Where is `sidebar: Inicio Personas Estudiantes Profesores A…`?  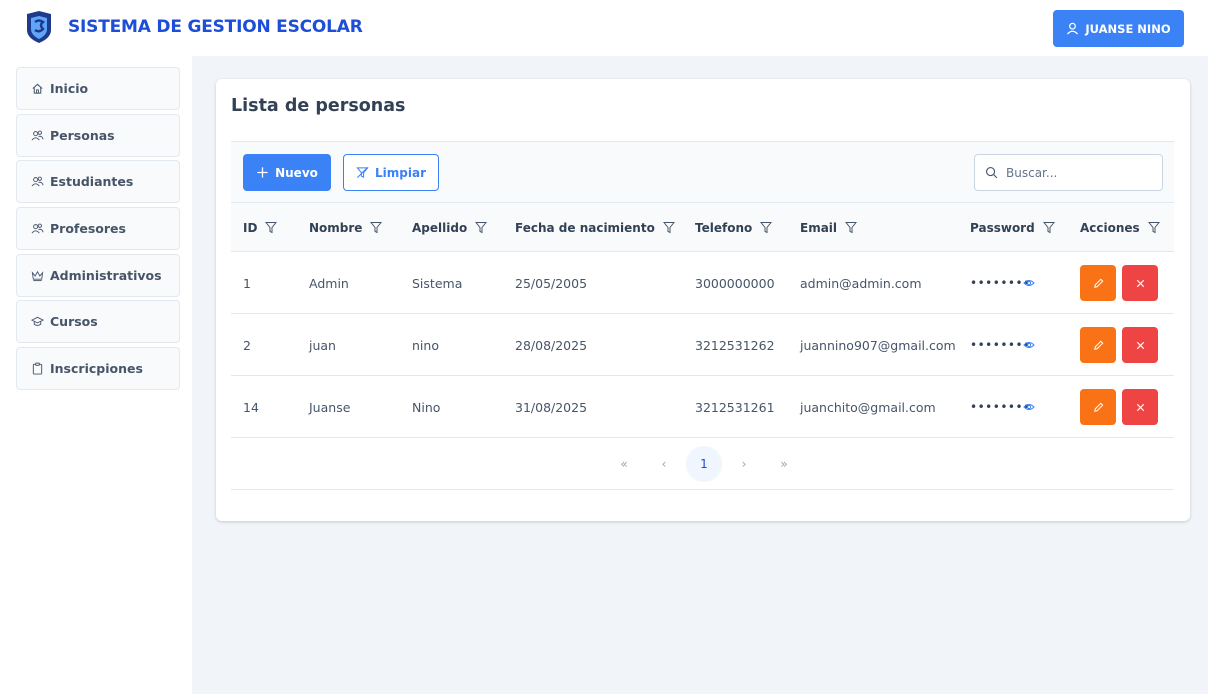
sidebar: Inicio Personas Estudiantes Profesores A… is located at coordinates (96, 375).